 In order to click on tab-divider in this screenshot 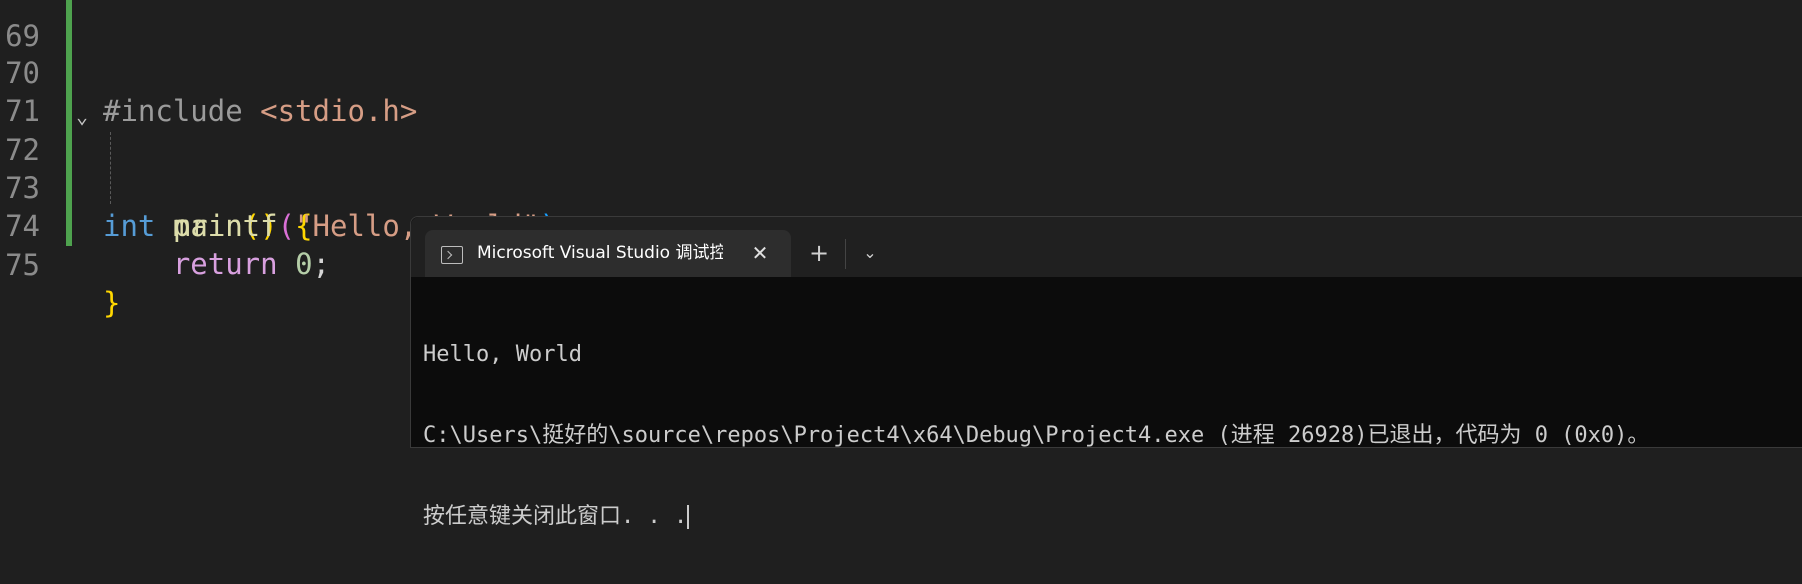, I will do `click(845, 254)`.